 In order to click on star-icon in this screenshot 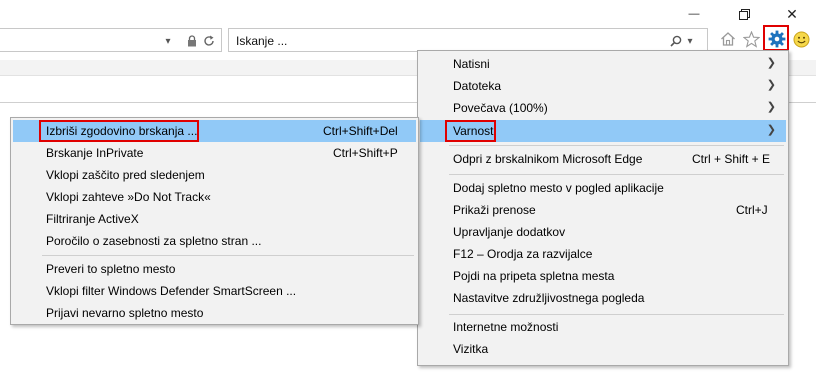, I will do `click(751, 39)`.